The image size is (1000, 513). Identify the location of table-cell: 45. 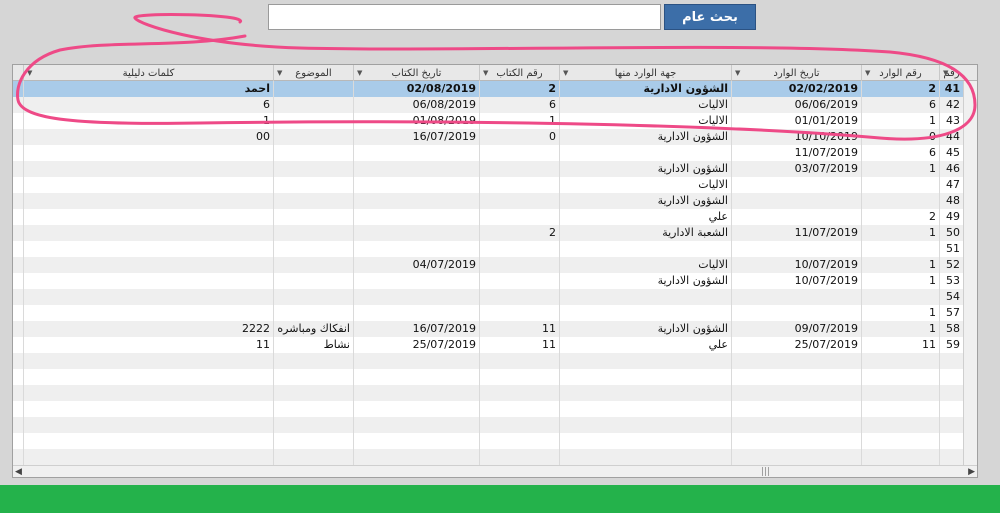
(951, 153).